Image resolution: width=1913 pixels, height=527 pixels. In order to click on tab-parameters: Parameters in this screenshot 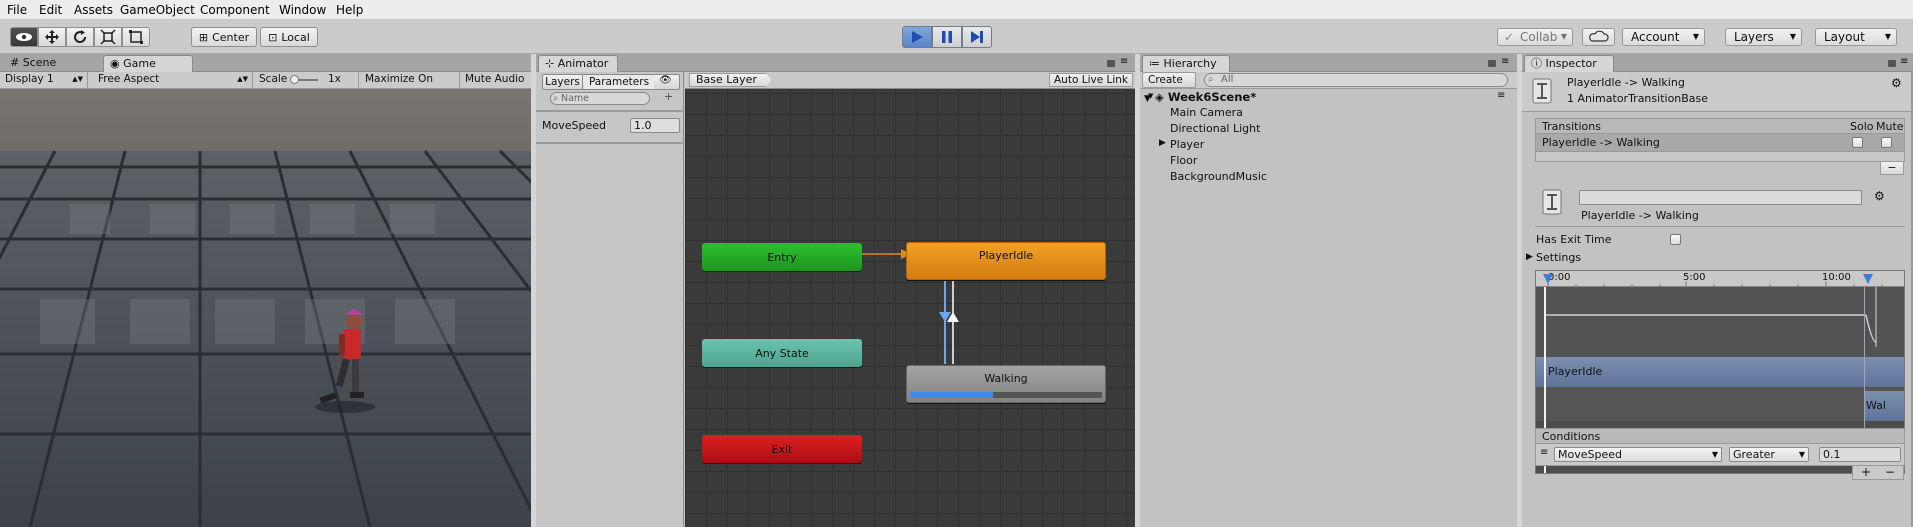, I will do `click(619, 82)`.